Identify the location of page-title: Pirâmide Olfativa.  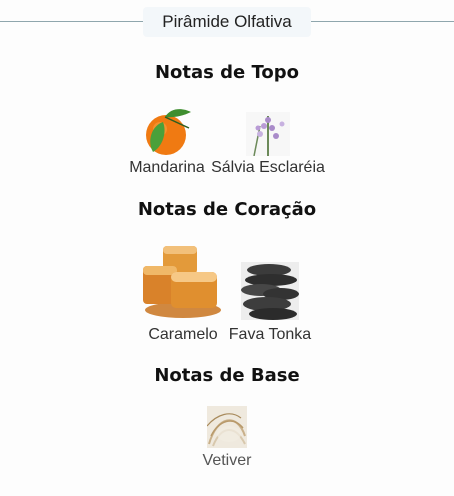
(227, 22).